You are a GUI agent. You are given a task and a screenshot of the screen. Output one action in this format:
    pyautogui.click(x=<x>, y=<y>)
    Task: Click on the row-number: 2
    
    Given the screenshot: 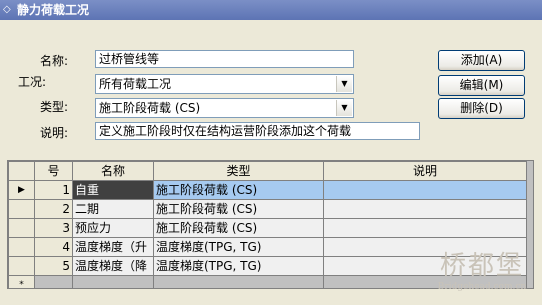 What is the action you would take?
    pyautogui.click(x=53, y=209)
    